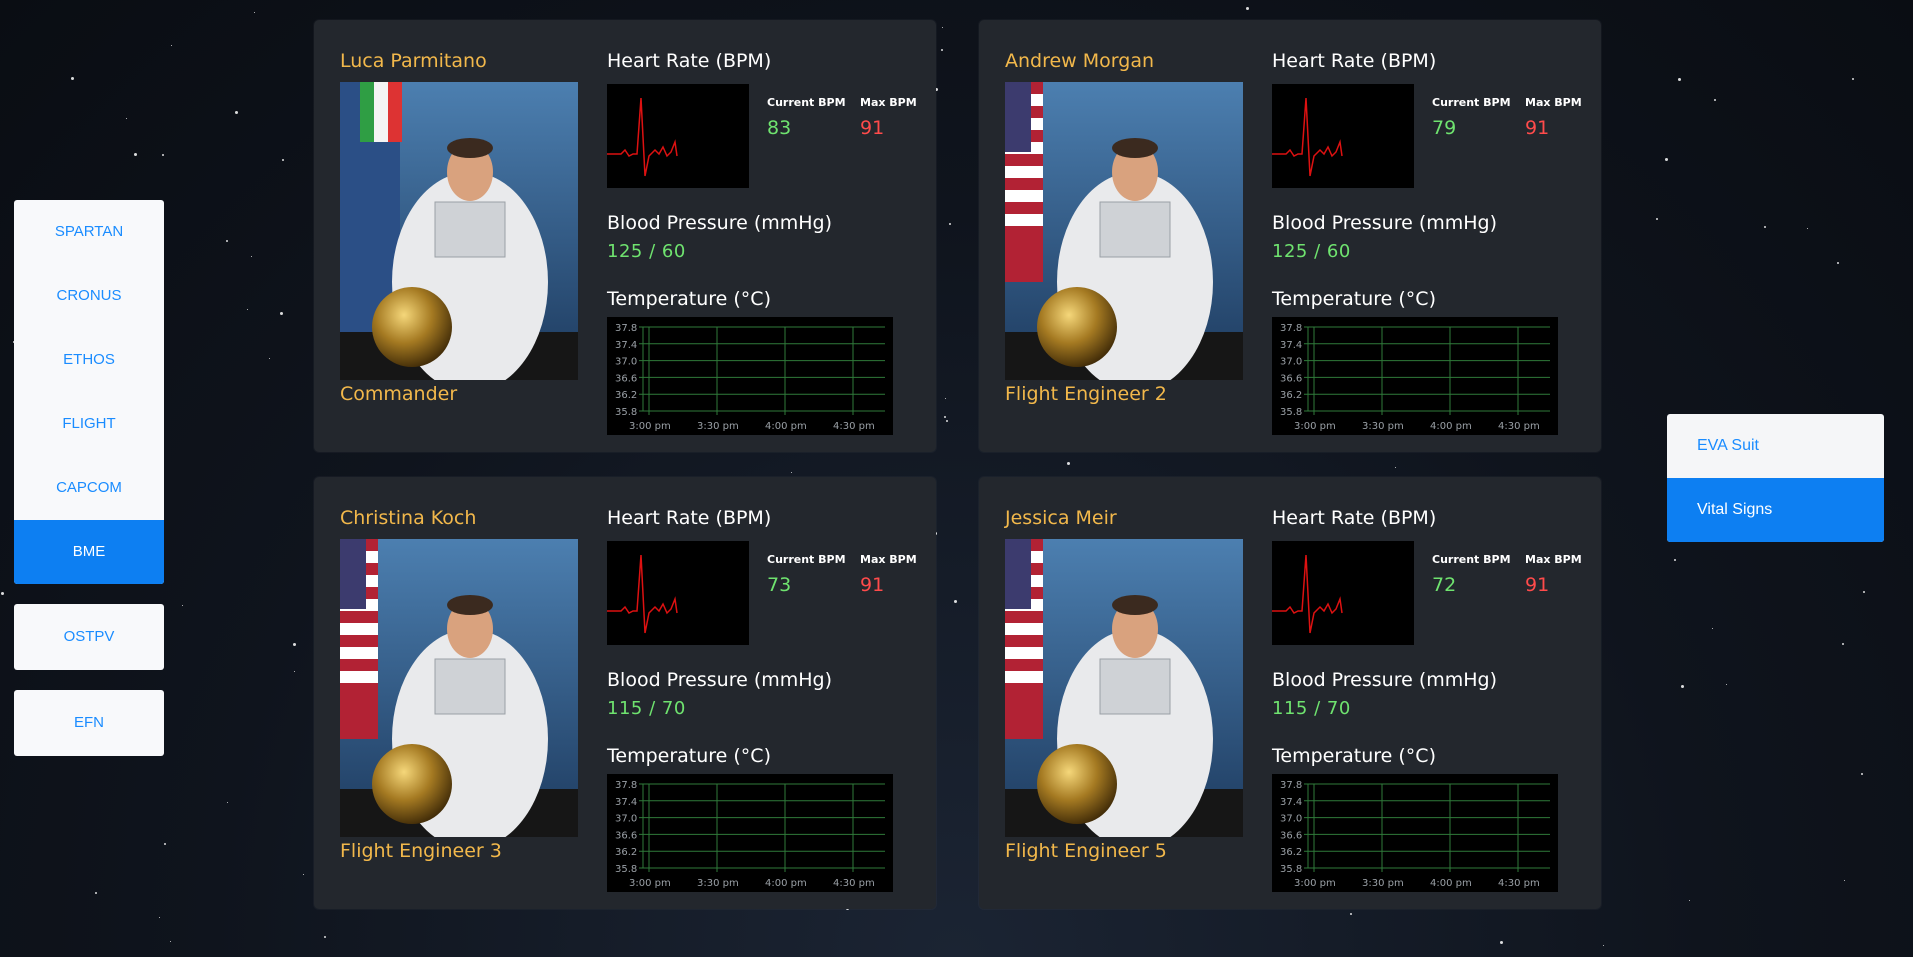 Image resolution: width=1913 pixels, height=957 pixels. I want to click on current-bpm-label: Current BPM, so click(806, 102).